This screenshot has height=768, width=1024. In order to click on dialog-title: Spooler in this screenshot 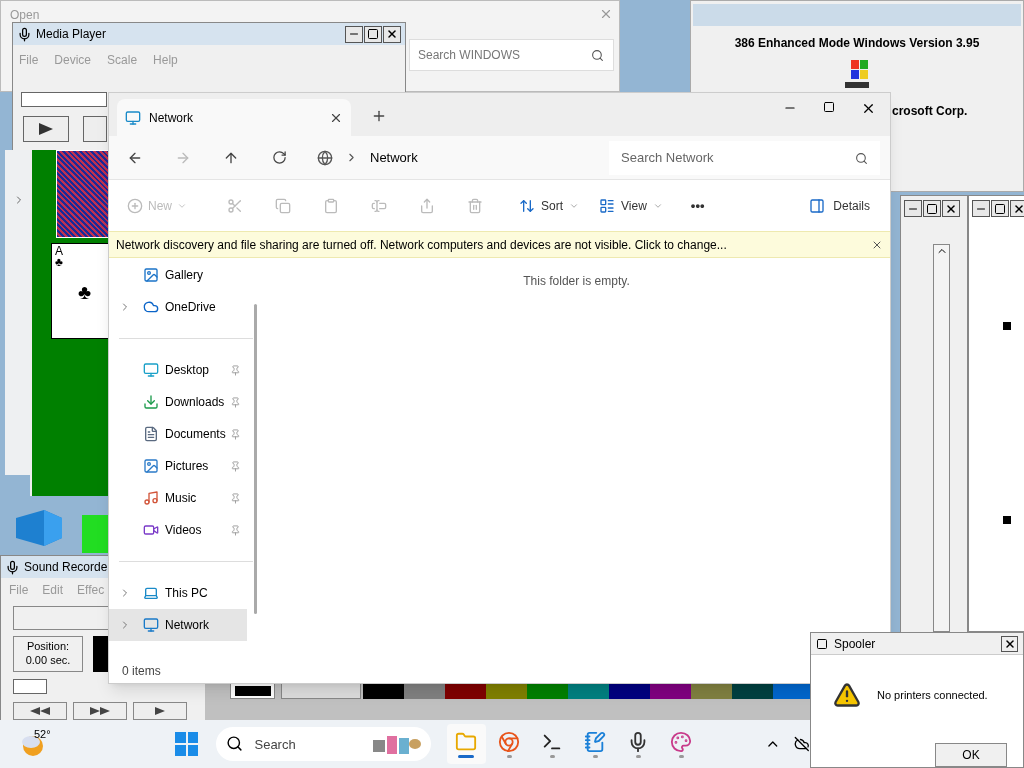, I will do `click(855, 644)`.